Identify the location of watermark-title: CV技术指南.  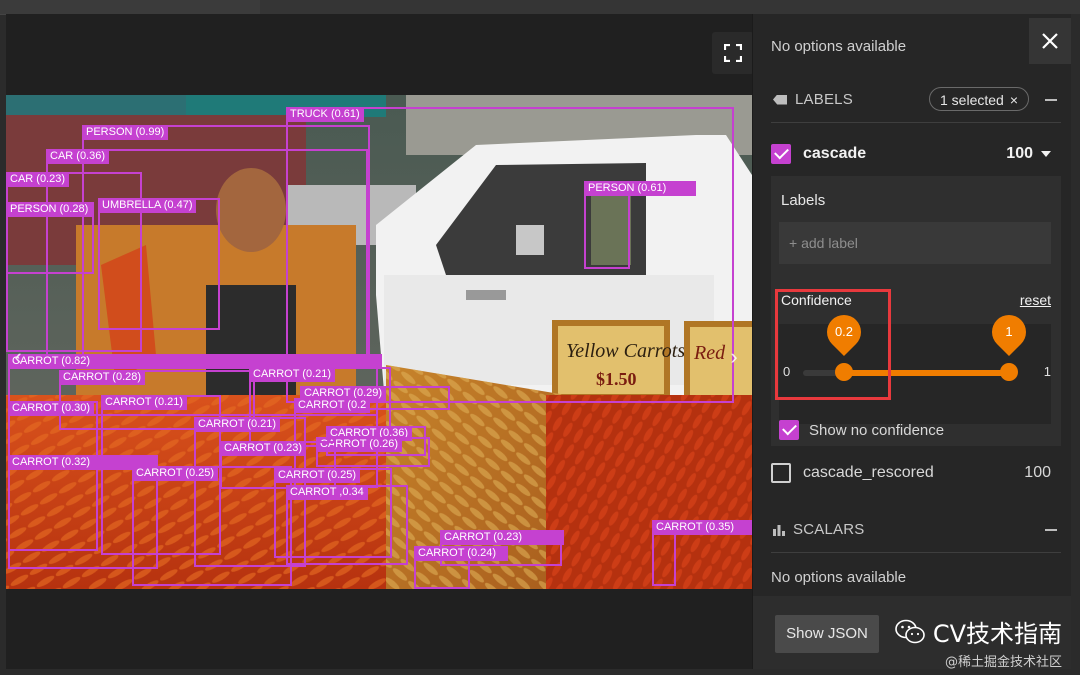
(997, 634).